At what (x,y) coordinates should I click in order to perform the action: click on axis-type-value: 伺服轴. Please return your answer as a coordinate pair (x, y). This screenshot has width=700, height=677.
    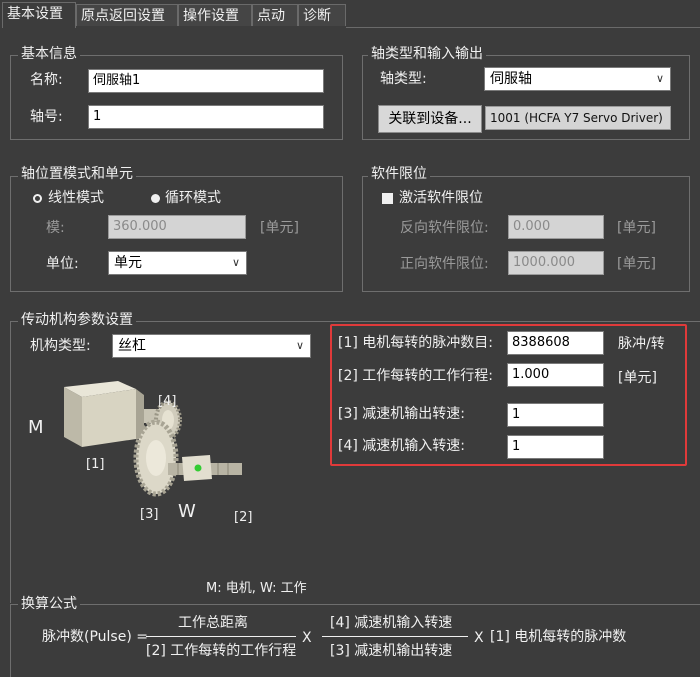
    Looking at the image, I should click on (511, 79).